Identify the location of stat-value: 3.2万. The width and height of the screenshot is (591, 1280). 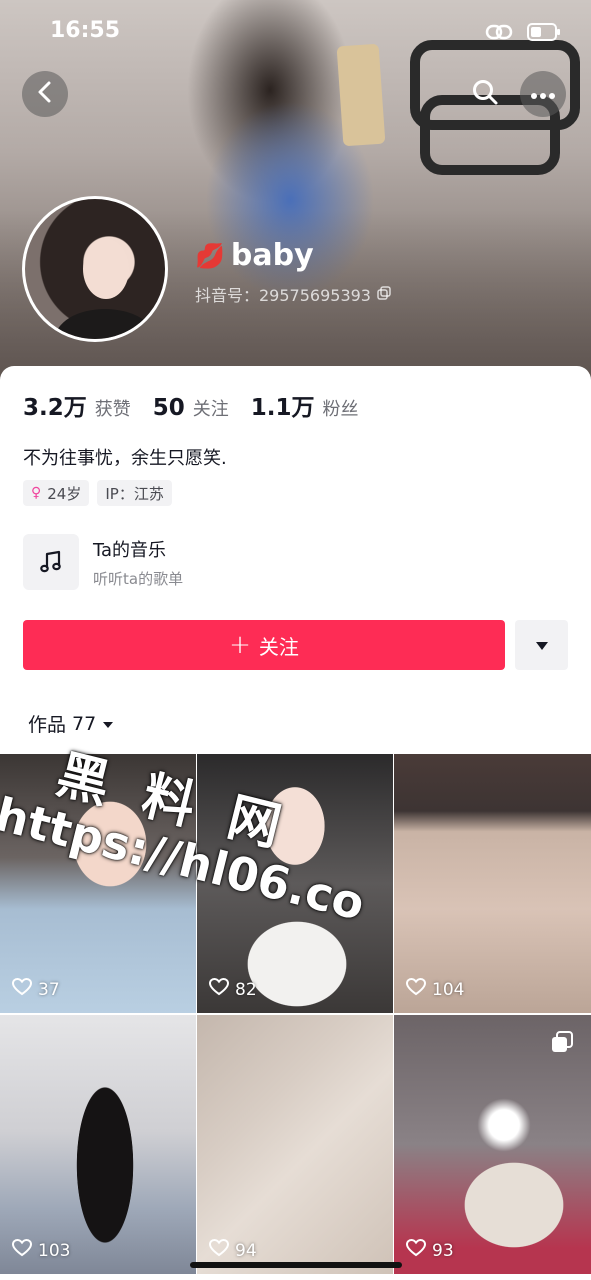
(55, 408).